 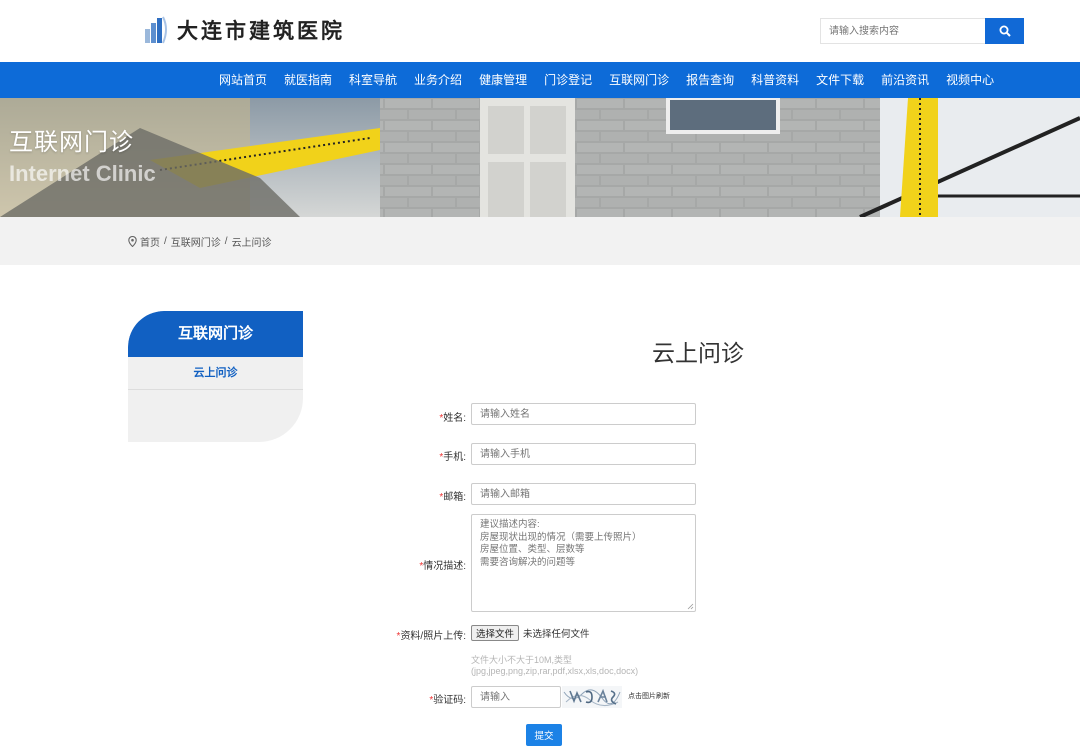 I want to click on search-input, so click(x=902, y=31).